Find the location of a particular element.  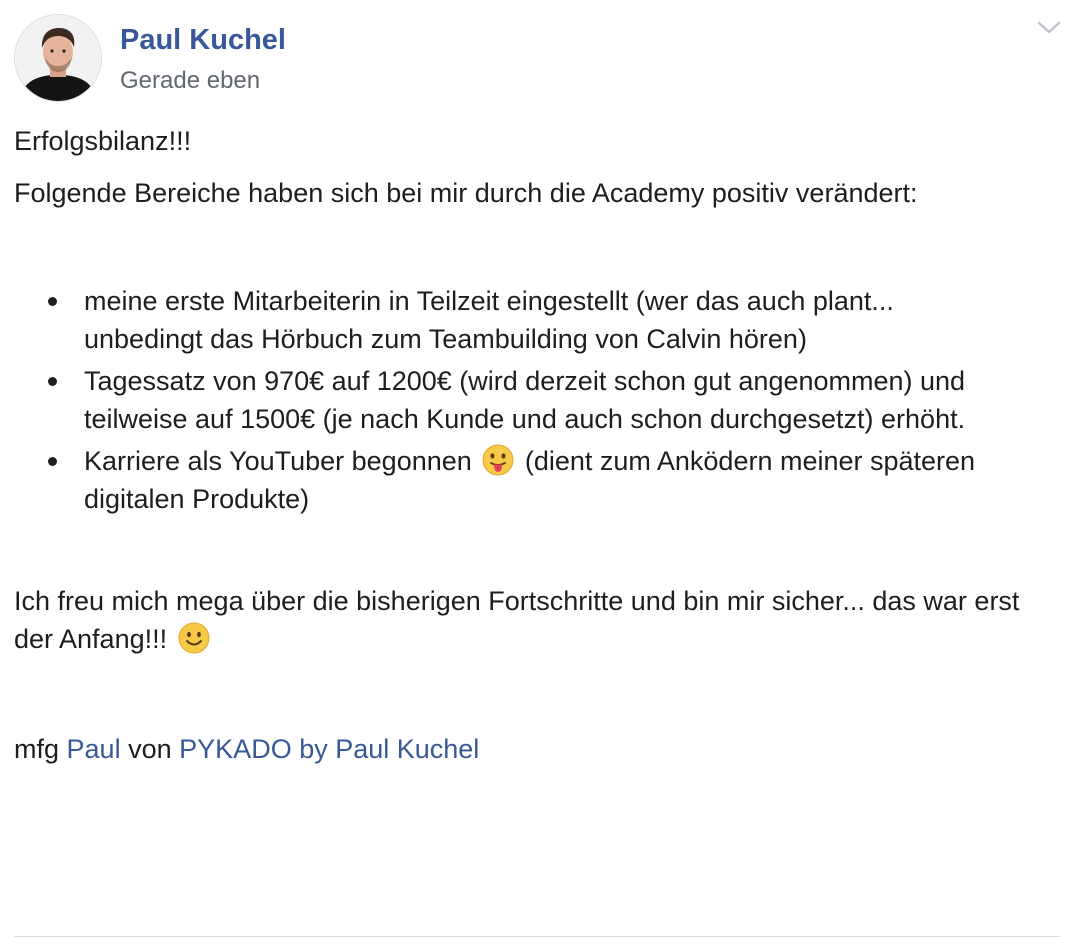

post-timestamp: Gerade eben is located at coordinates (190, 81).